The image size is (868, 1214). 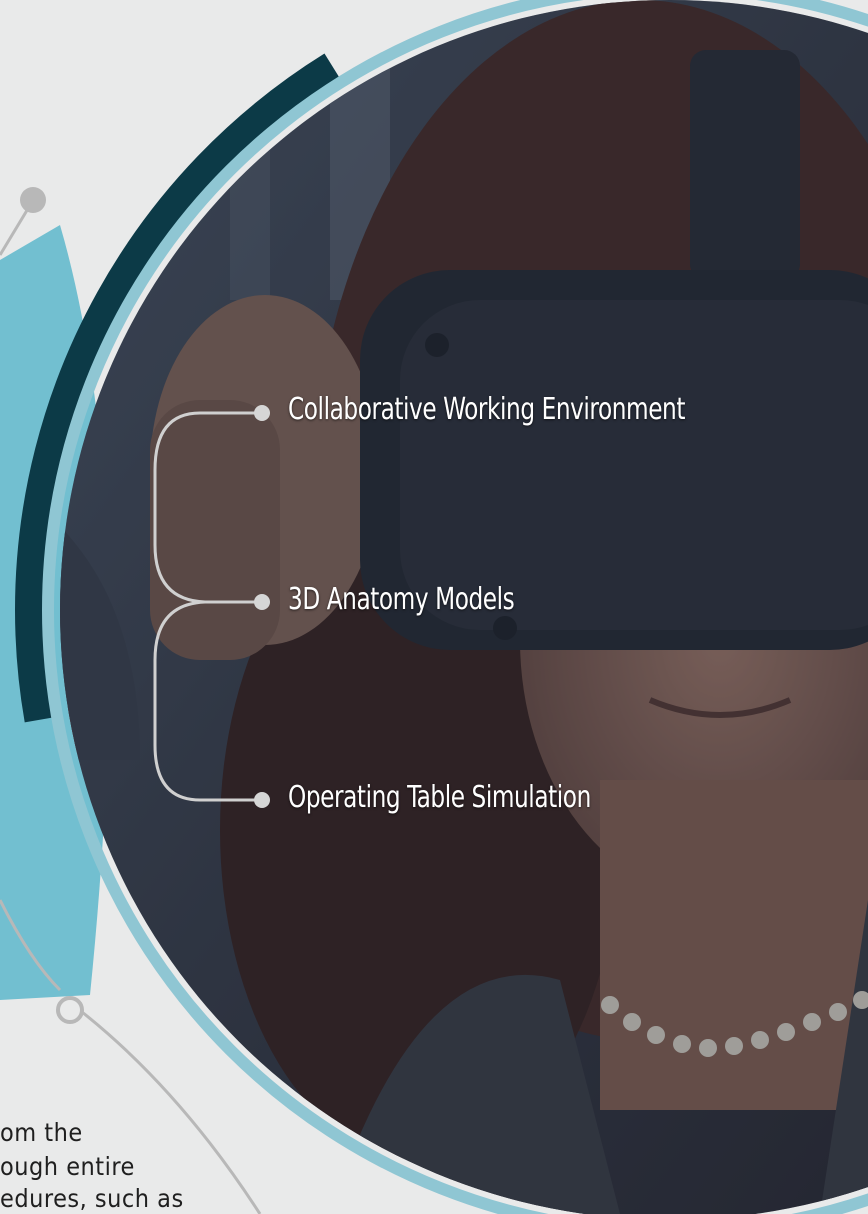 What do you see at coordinates (487, 409) in the screenshot?
I see `feature-label-collaborative: Collaborative Working Environment` at bounding box center [487, 409].